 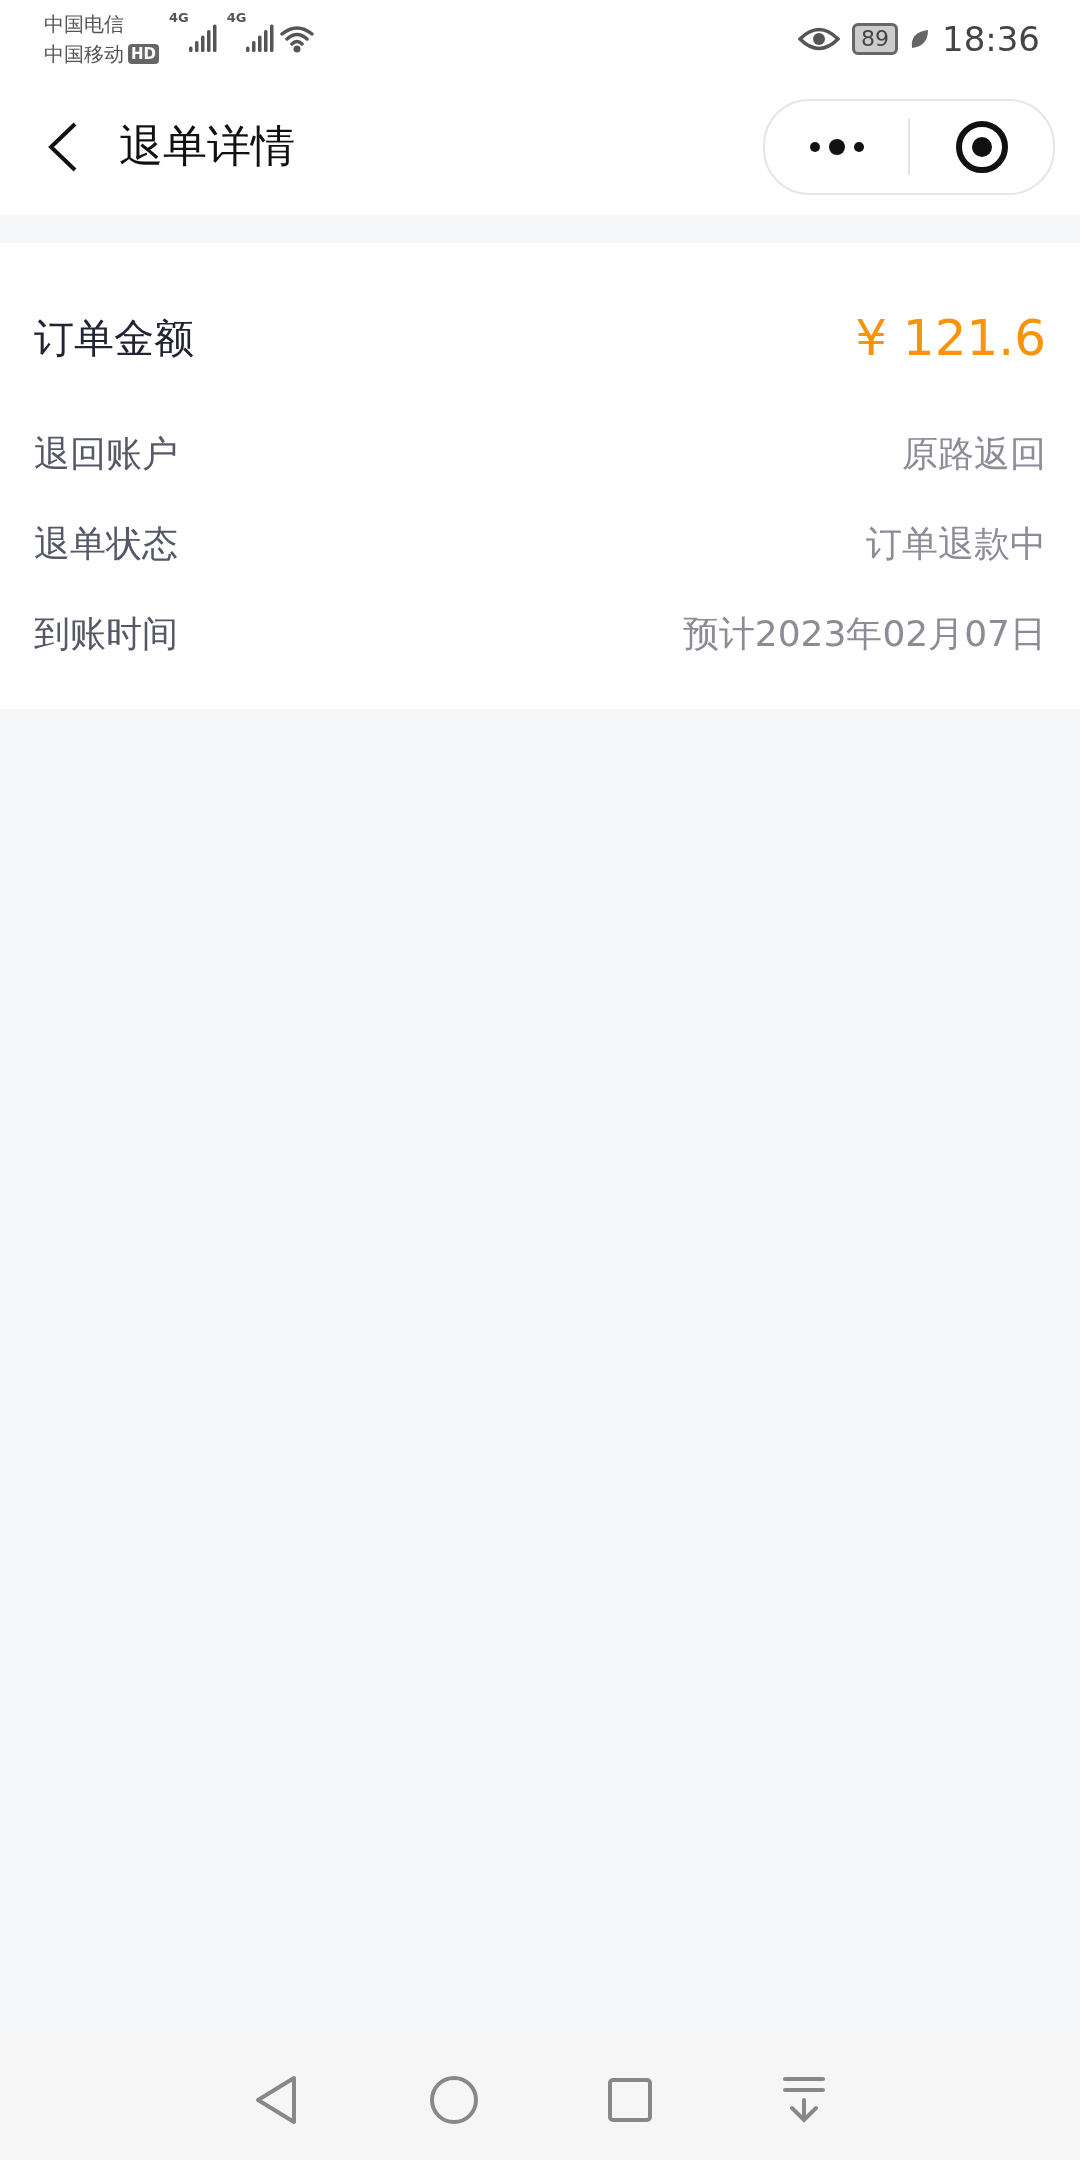 I want to click on recents-icon, so click(x=630, y=2100).